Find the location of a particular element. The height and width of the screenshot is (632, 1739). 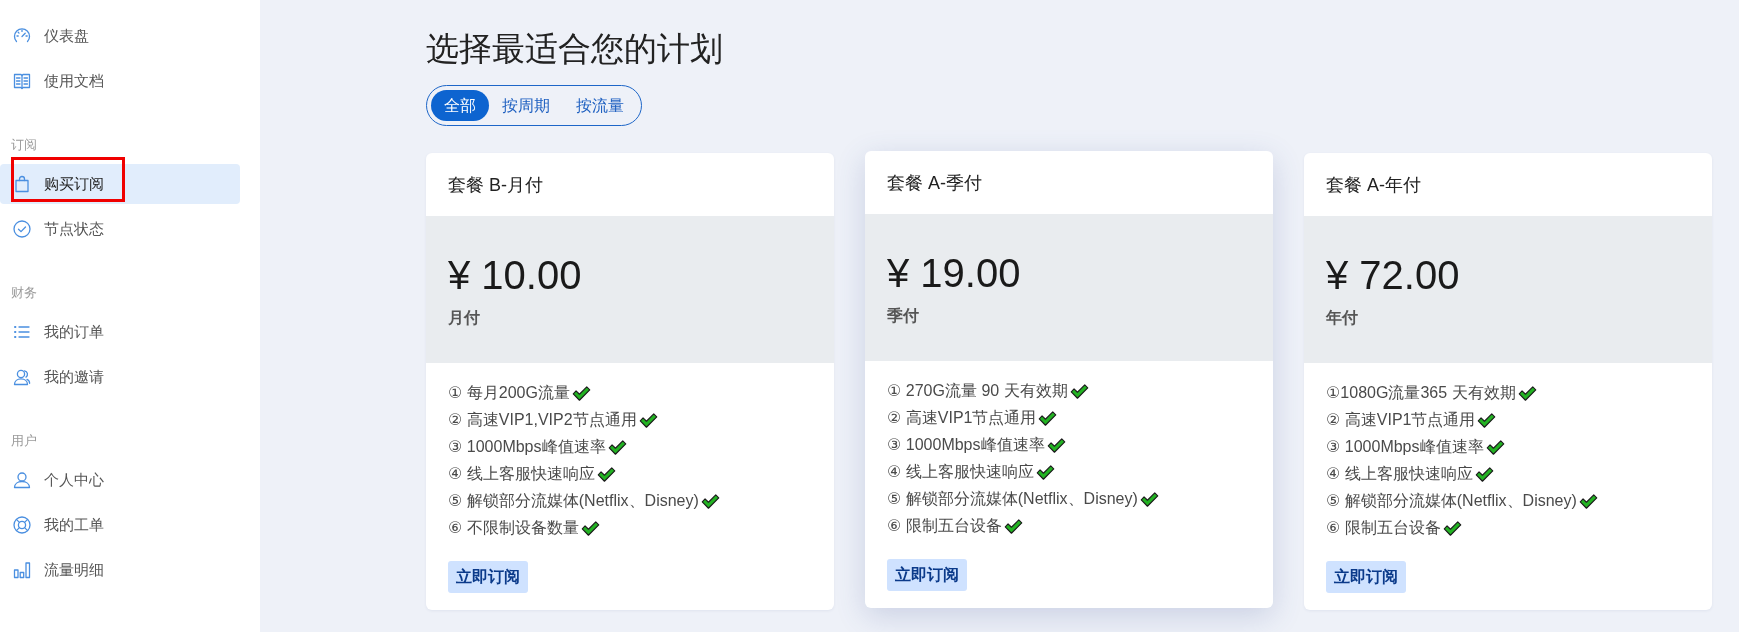

user-icon is located at coordinates (22, 480).